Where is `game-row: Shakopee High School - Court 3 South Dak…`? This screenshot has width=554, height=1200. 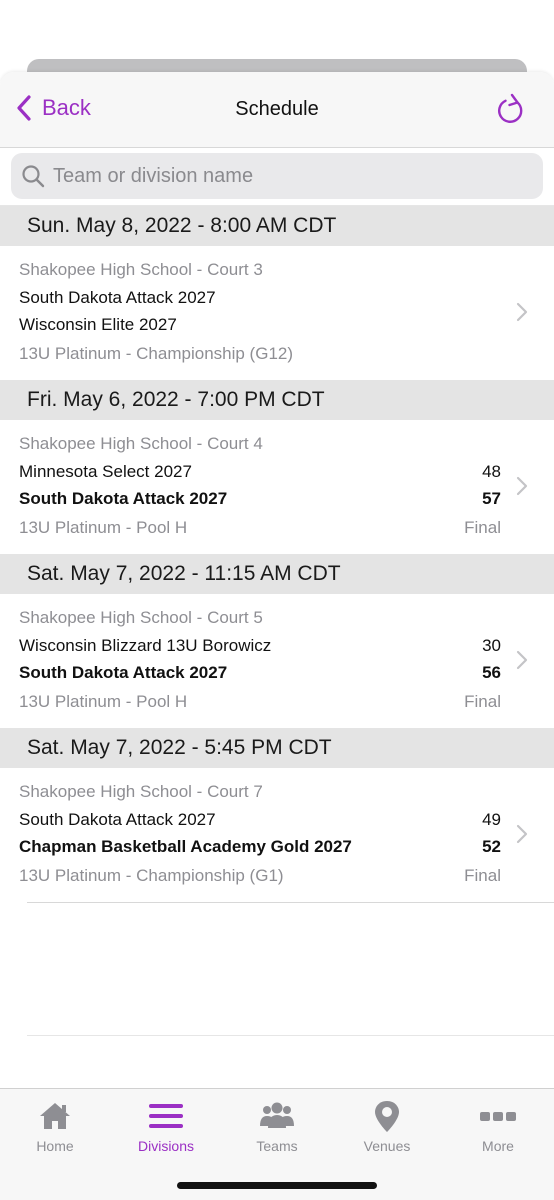
game-row: Shakopee High School - Court 3 South Dak… is located at coordinates (277, 313).